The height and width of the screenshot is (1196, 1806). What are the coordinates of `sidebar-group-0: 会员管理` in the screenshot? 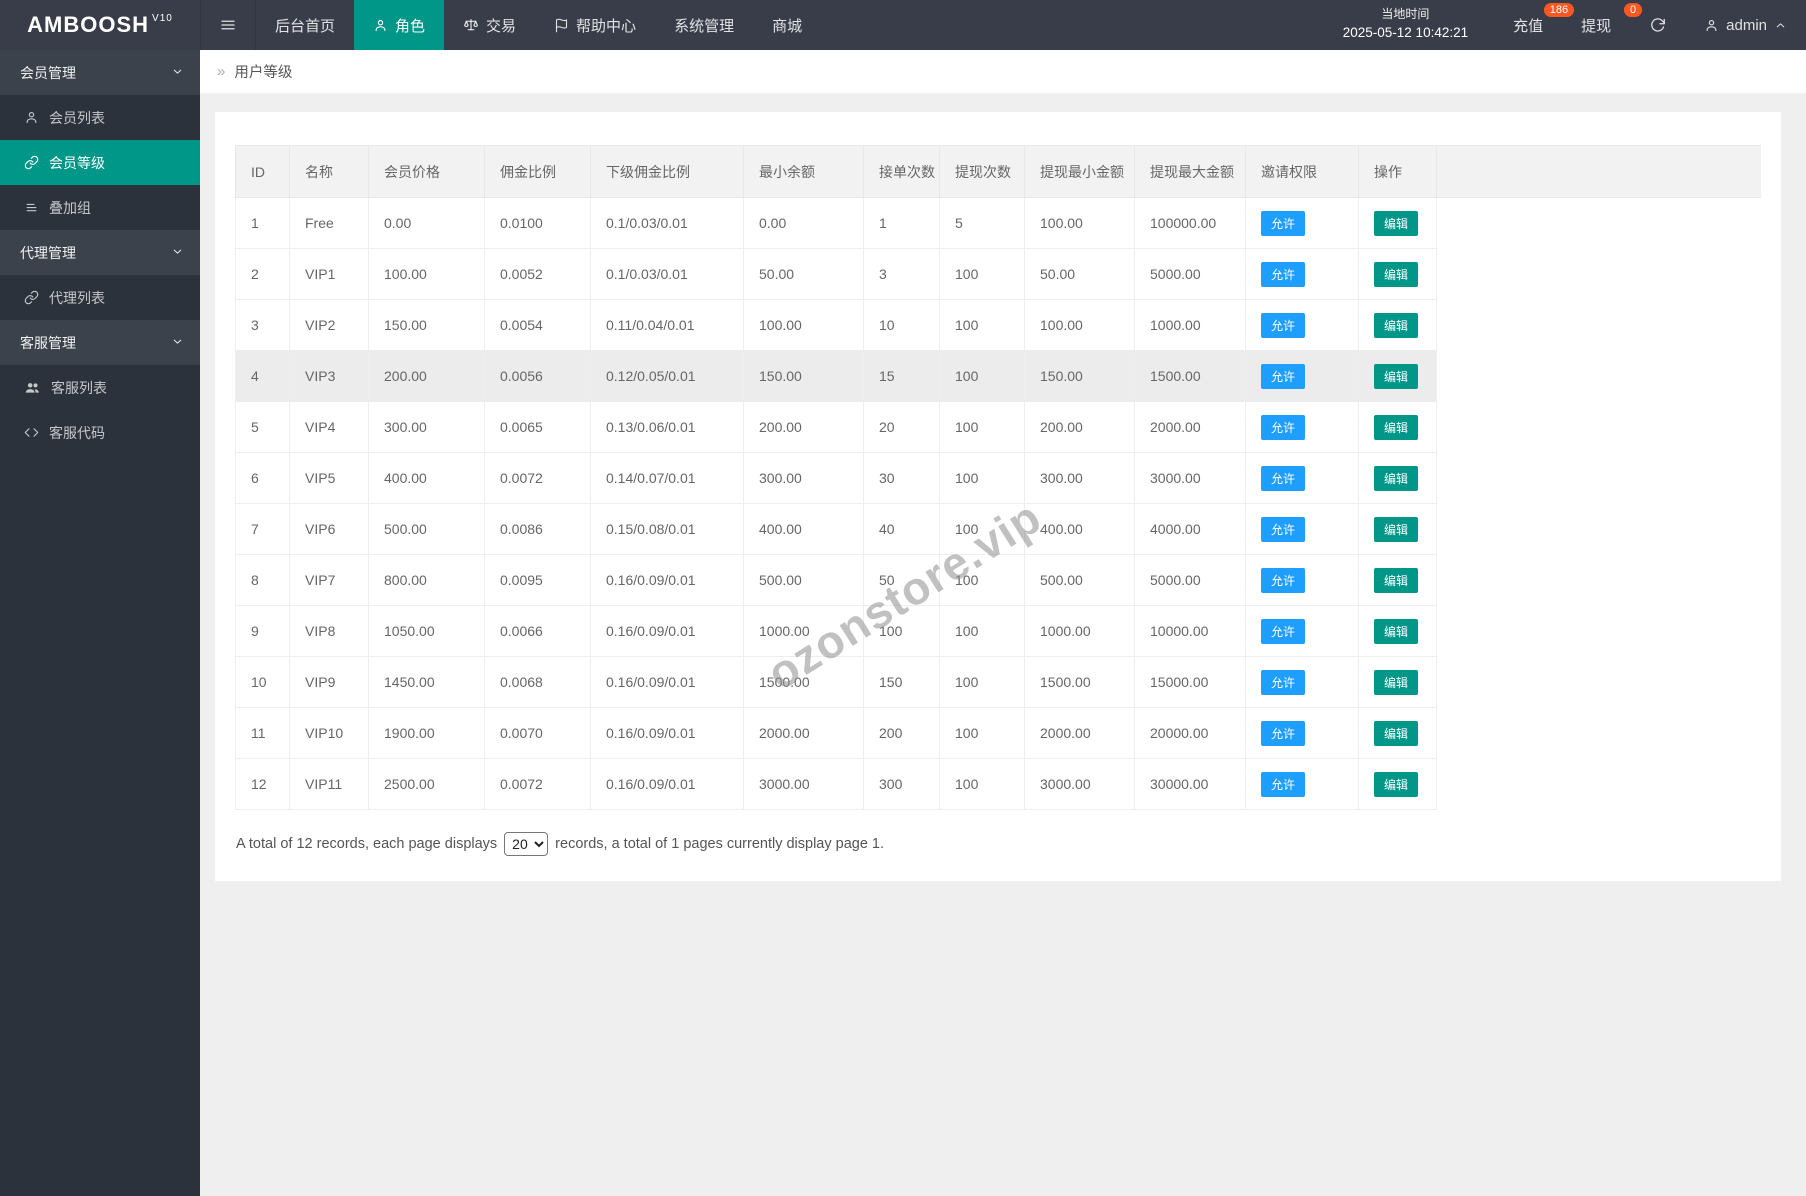 It's located at (100, 72).